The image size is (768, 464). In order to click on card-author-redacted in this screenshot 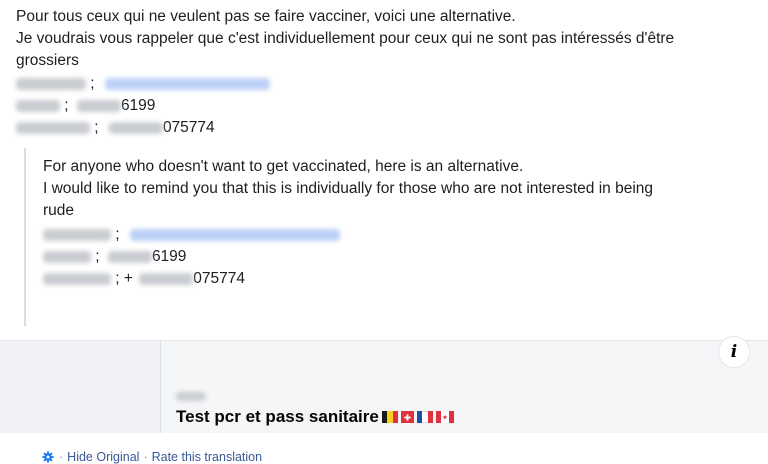, I will do `click(191, 397)`.